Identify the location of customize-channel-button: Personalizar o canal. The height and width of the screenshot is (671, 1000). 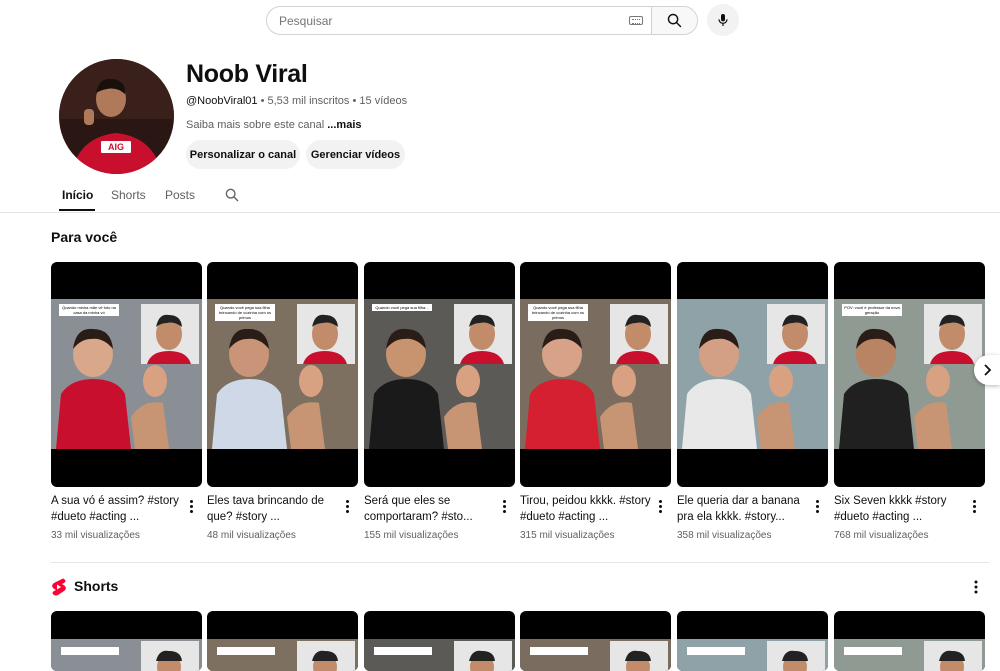
(243, 154).